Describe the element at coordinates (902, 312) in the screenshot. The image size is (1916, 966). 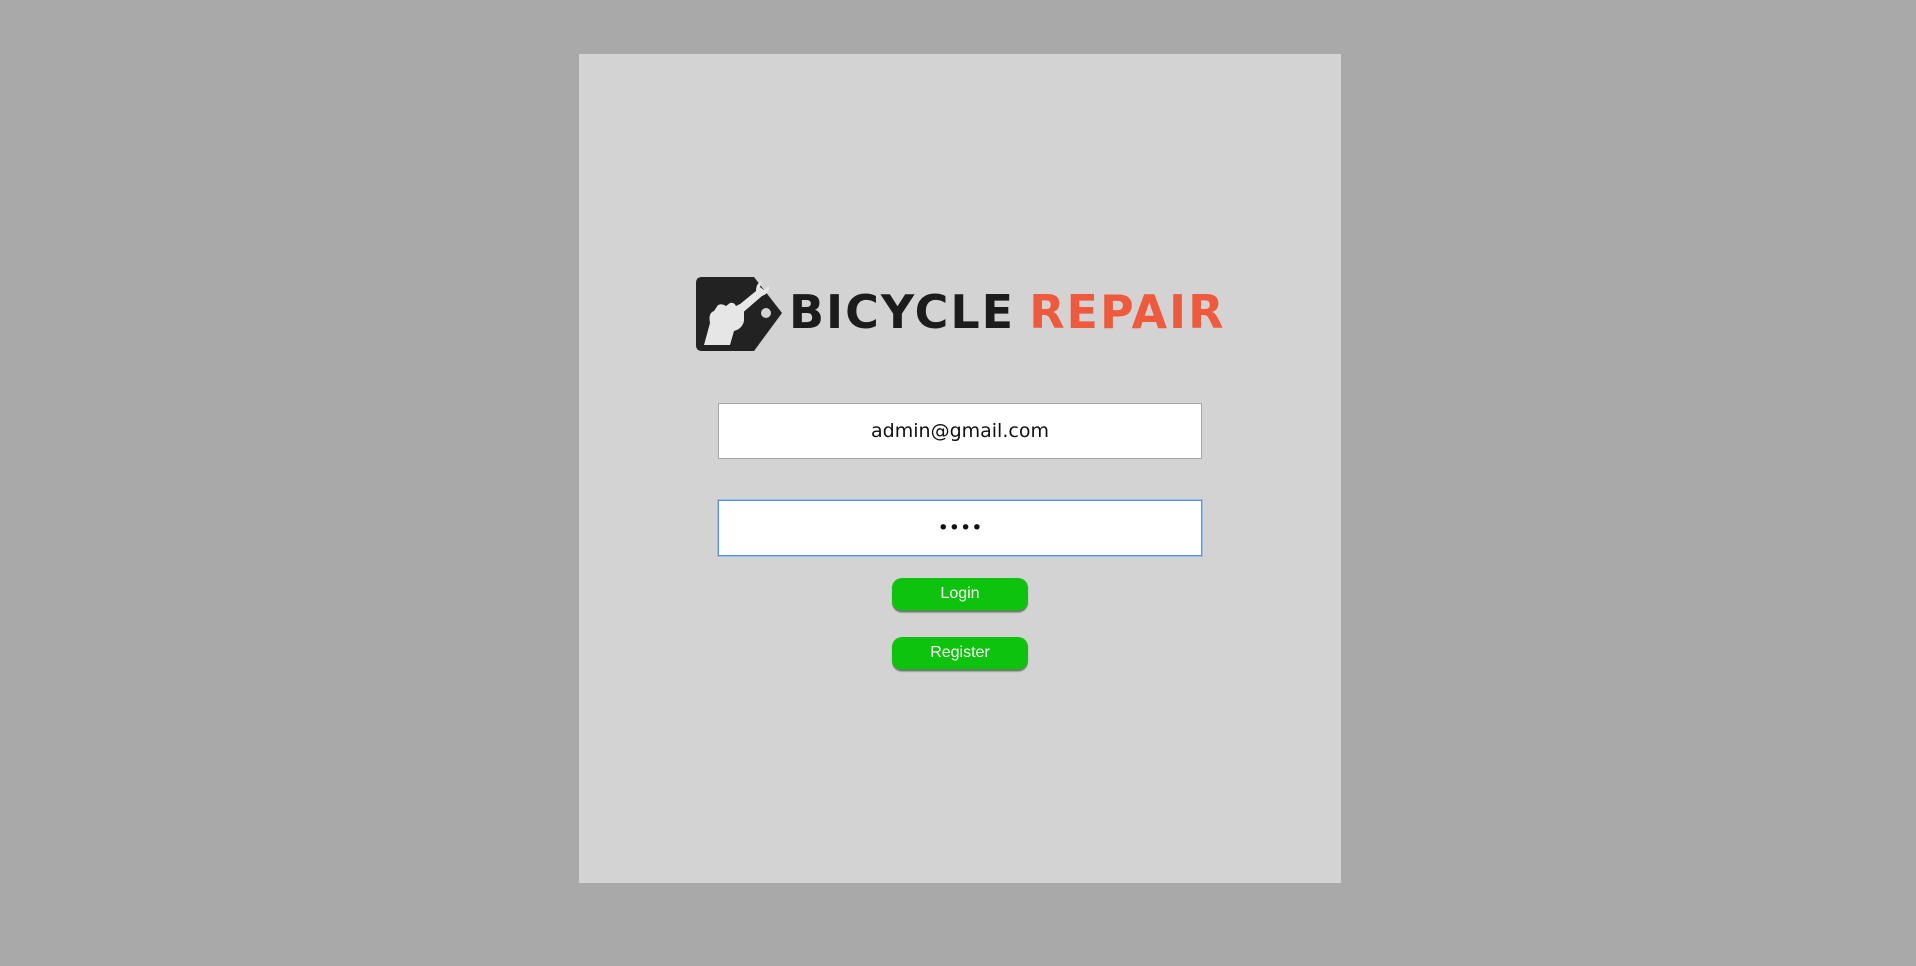
I see `logo-text-primary: BICYCLE` at that location.